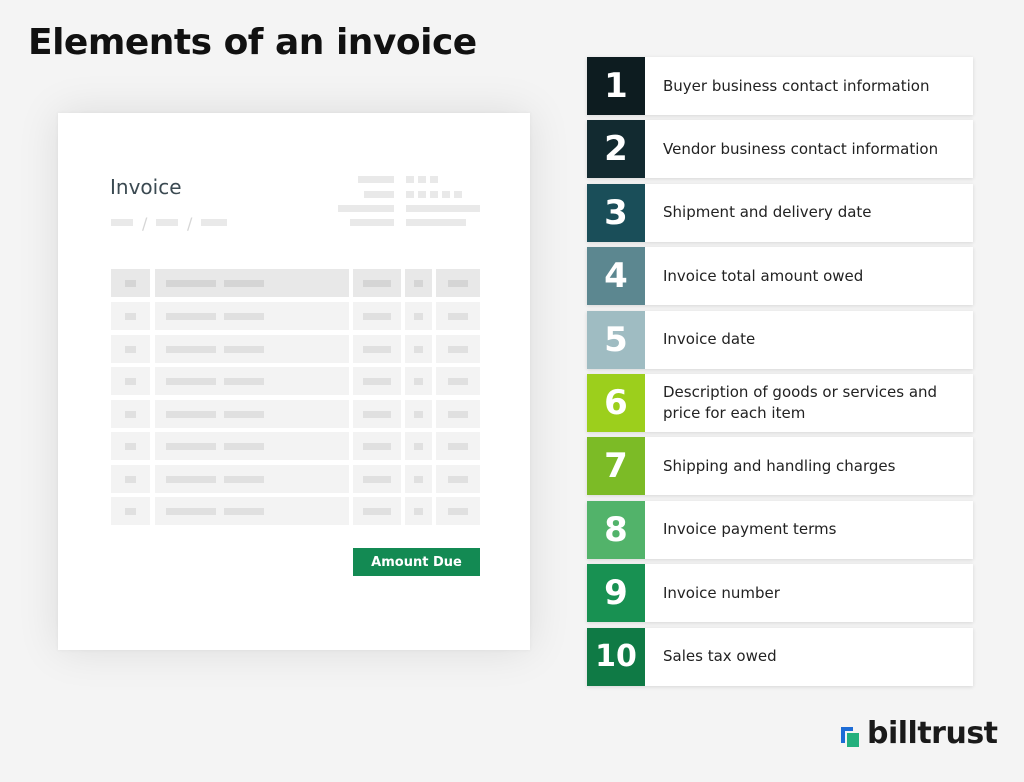  Describe the element at coordinates (616, 339) in the screenshot. I see `legend-number: 5` at that location.